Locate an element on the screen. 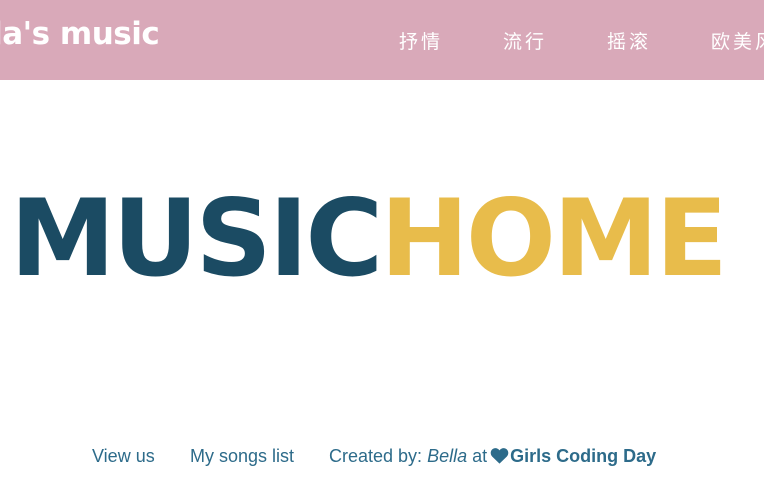  at-label: at is located at coordinates (480, 456).